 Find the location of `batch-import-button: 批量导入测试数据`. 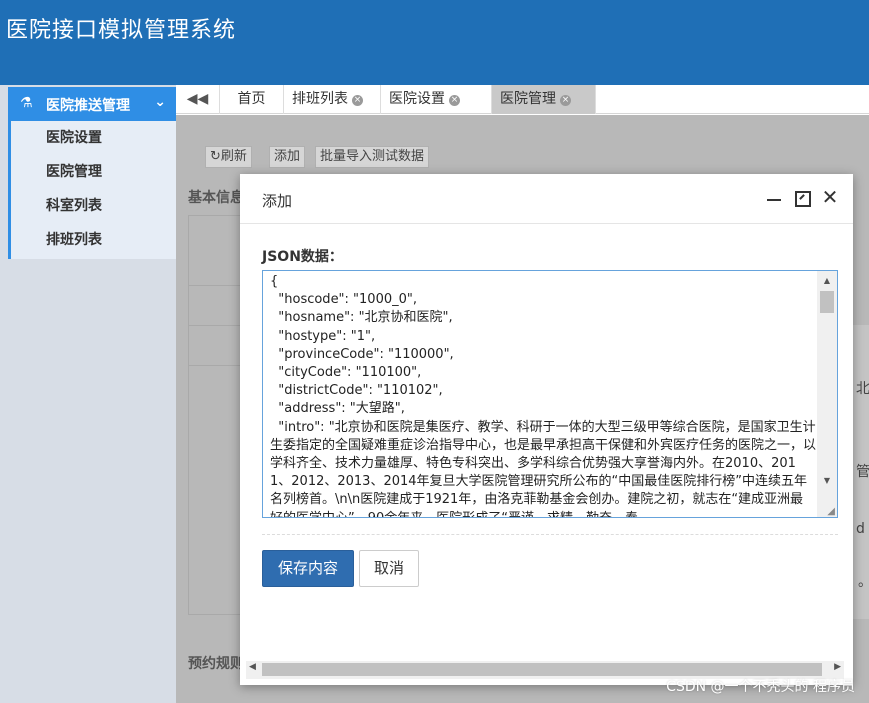

batch-import-button: 批量导入测试数据 is located at coordinates (372, 157).